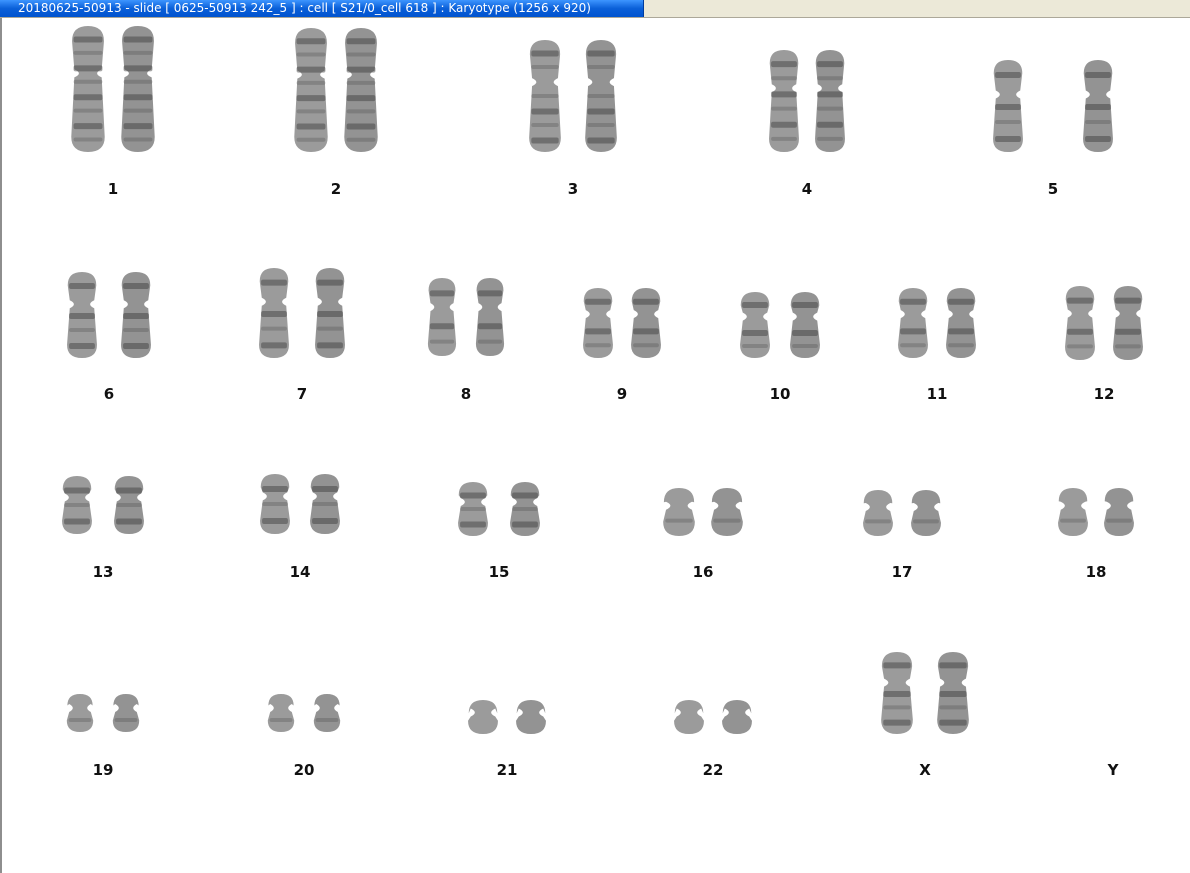  What do you see at coordinates (1113, 770) in the screenshot?
I see `chromosome-label-y: Y` at bounding box center [1113, 770].